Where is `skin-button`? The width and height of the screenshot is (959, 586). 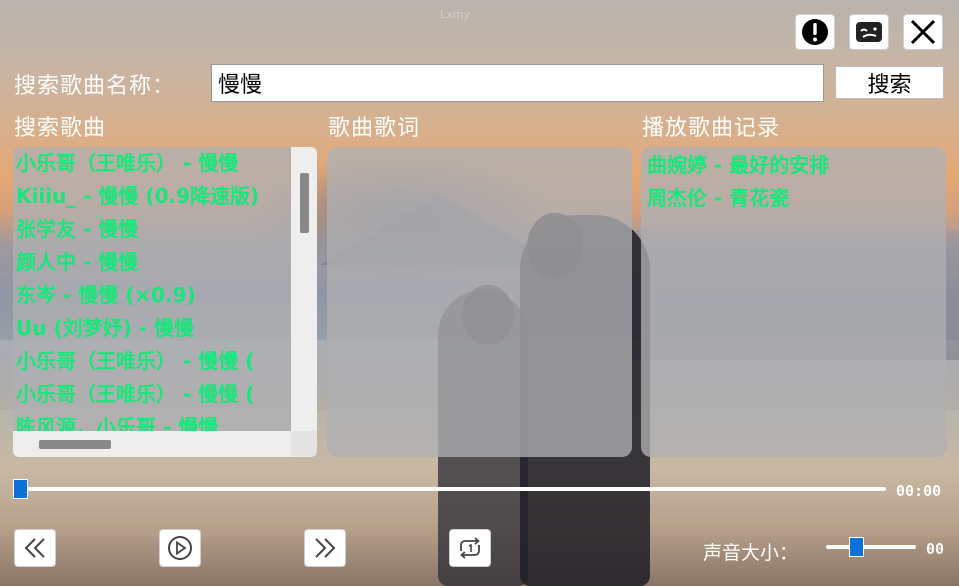 skin-button is located at coordinates (869, 32).